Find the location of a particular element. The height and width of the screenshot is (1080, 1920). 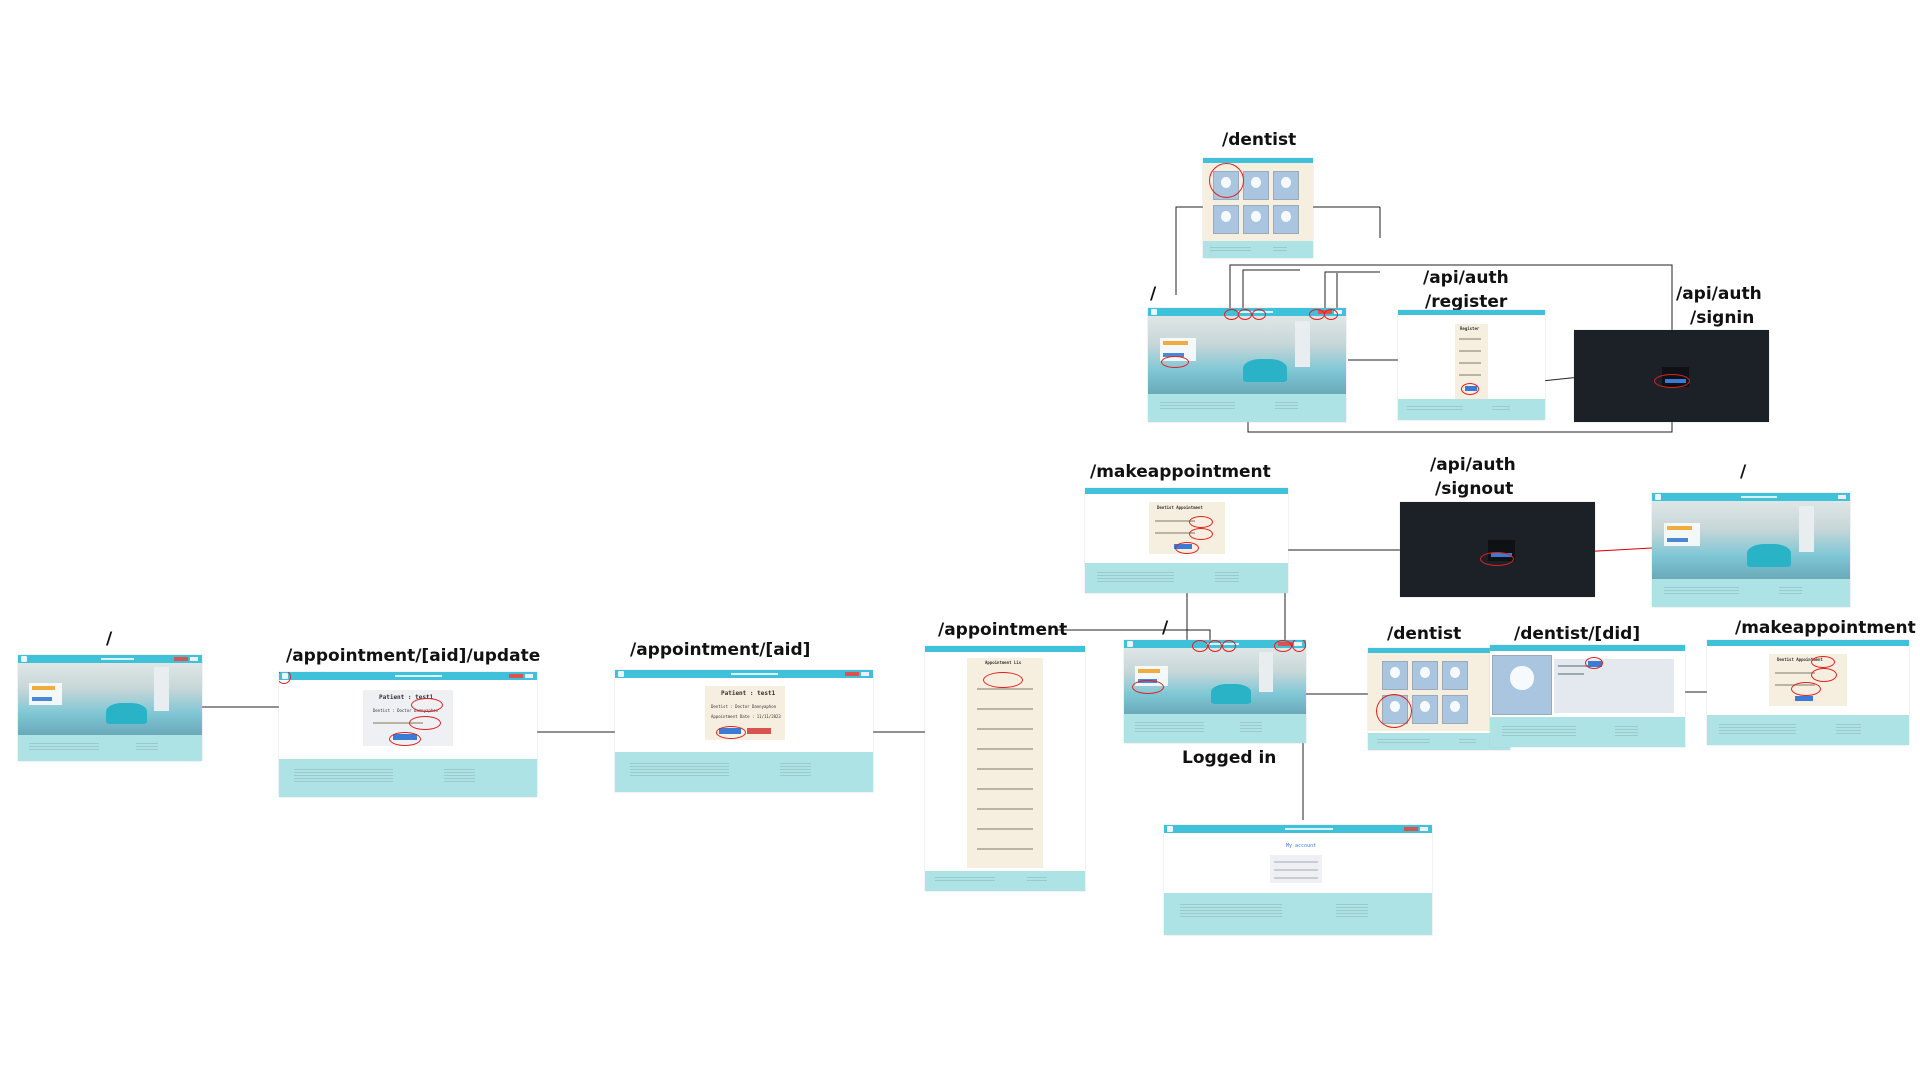

screenshot-root-logged-in is located at coordinates (1215, 691).